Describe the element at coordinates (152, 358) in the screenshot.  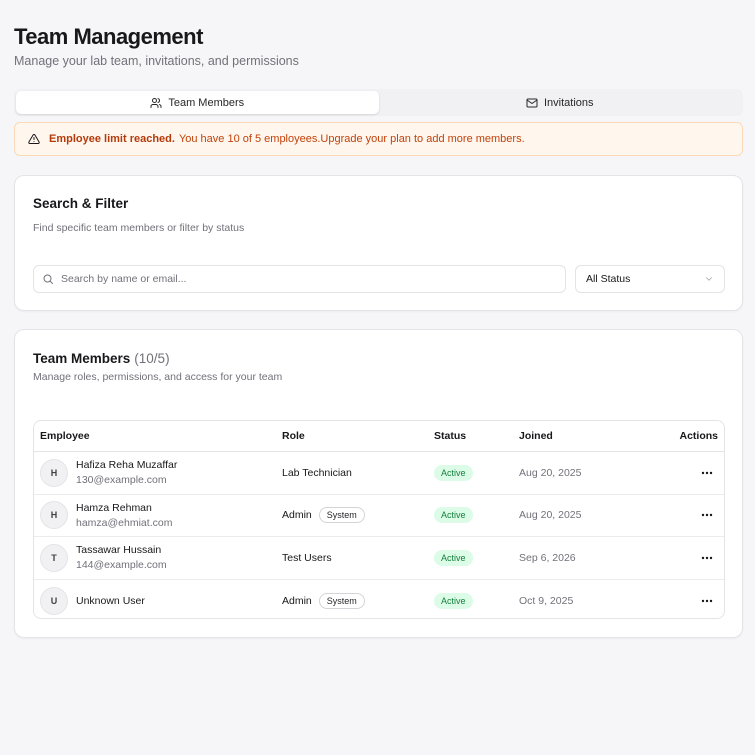
I see `member-count: (10/5)` at that location.